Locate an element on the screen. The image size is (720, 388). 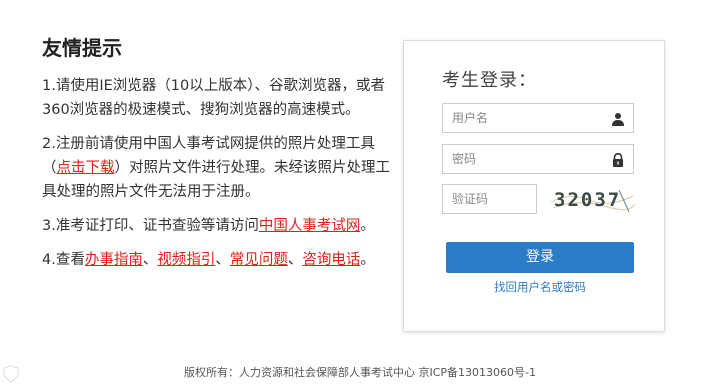
username-field is located at coordinates (538, 118).